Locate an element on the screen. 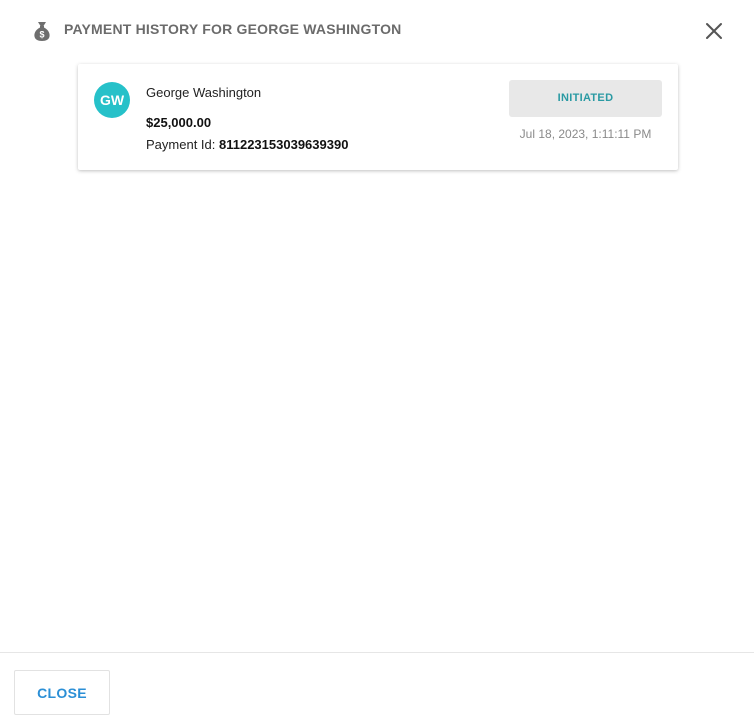  dialog-footer: CLOSE is located at coordinates (377, 688).